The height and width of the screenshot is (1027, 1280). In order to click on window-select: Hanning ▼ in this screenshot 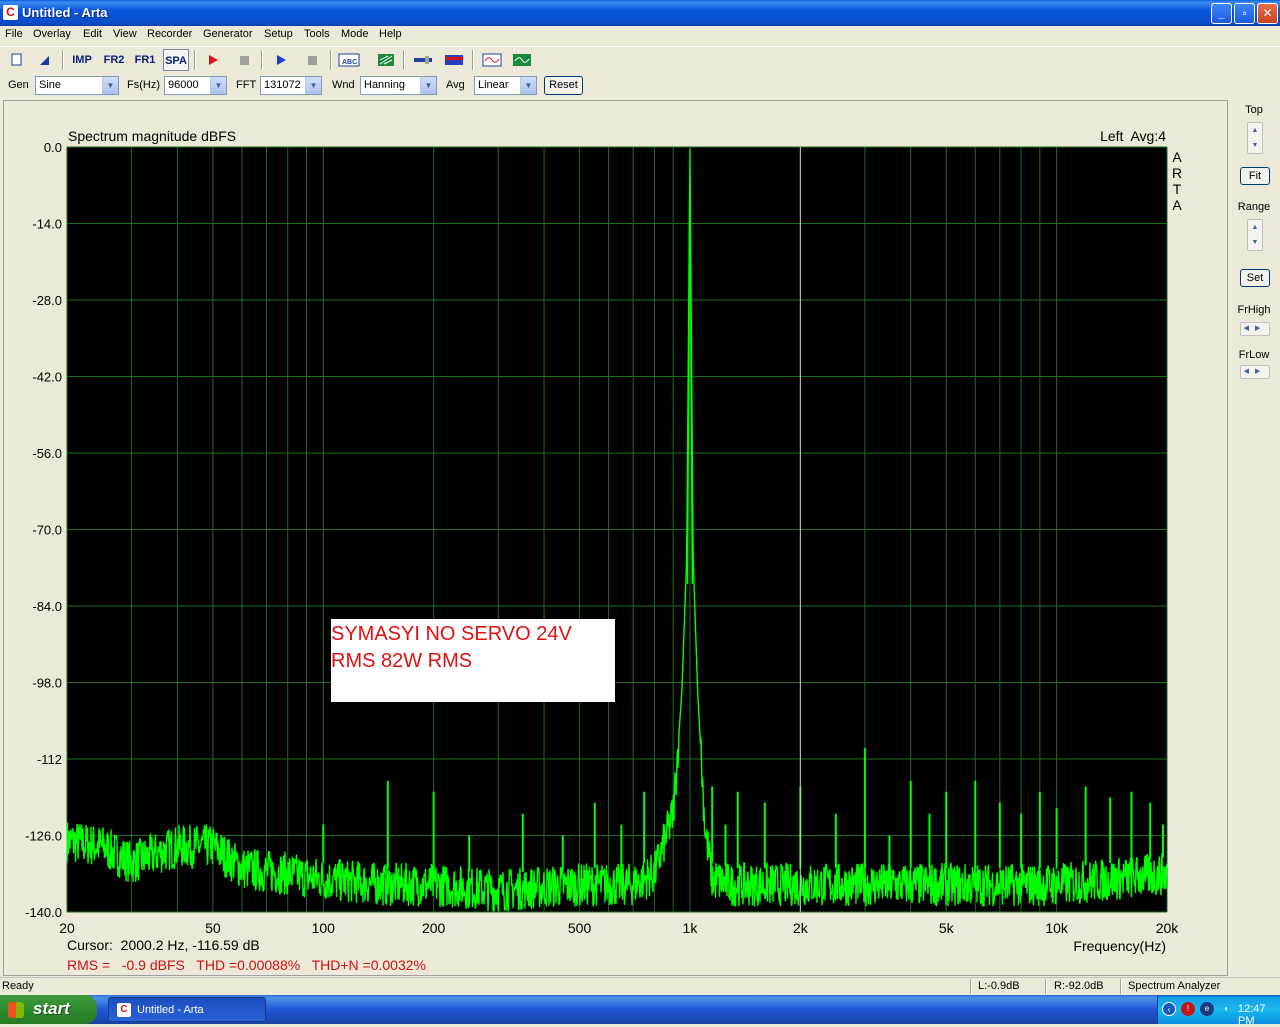, I will do `click(398, 85)`.